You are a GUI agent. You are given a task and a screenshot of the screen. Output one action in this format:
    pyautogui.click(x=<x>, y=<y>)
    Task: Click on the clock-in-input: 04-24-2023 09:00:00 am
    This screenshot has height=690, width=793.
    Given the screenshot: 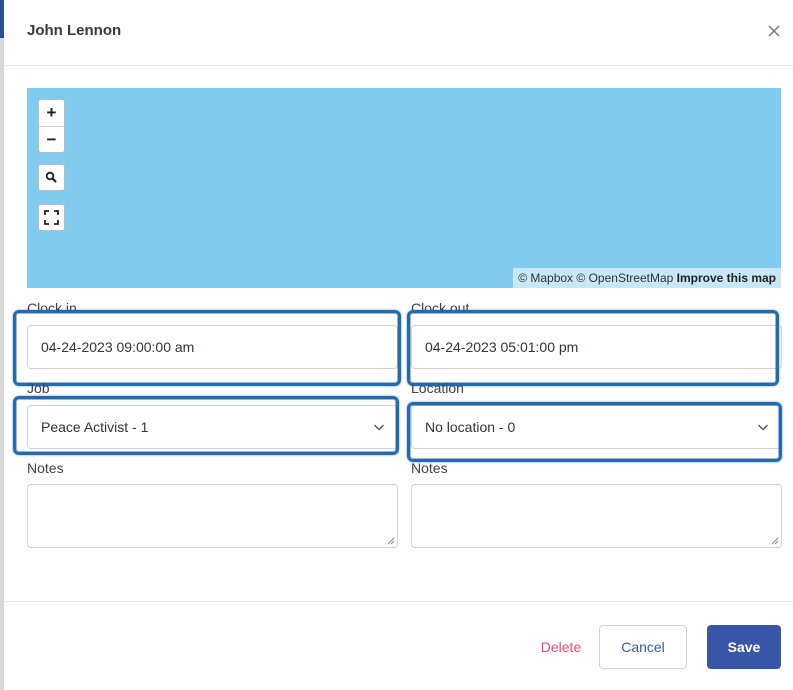 What is the action you would take?
    pyautogui.click(x=212, y=347)
    